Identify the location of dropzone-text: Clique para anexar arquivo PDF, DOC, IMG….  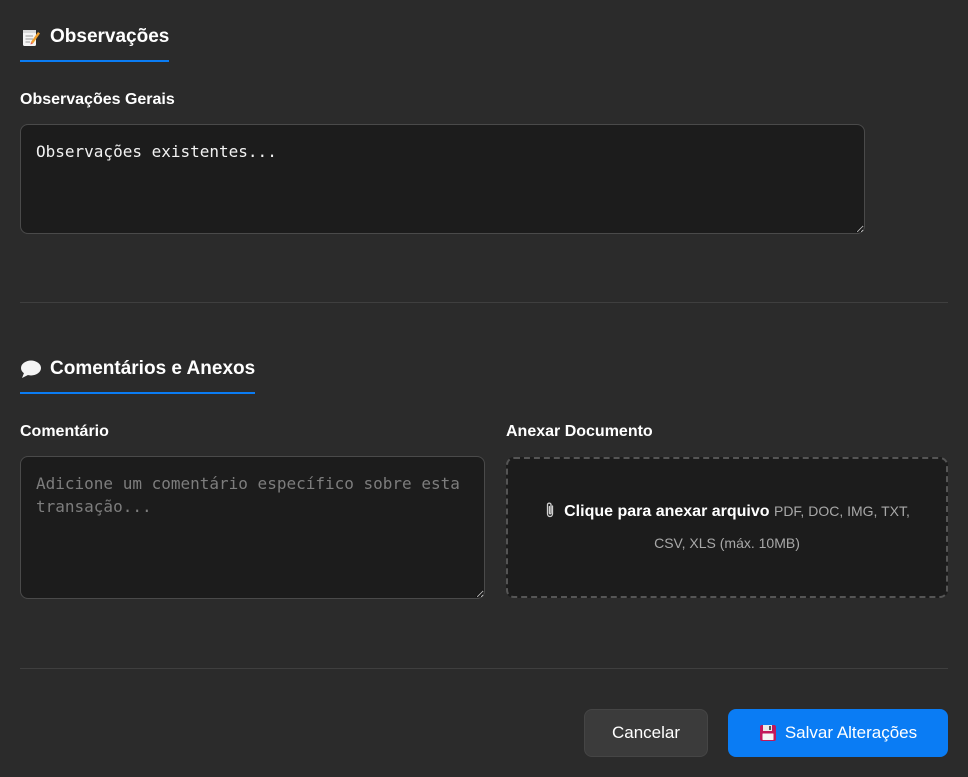
(727, 527).